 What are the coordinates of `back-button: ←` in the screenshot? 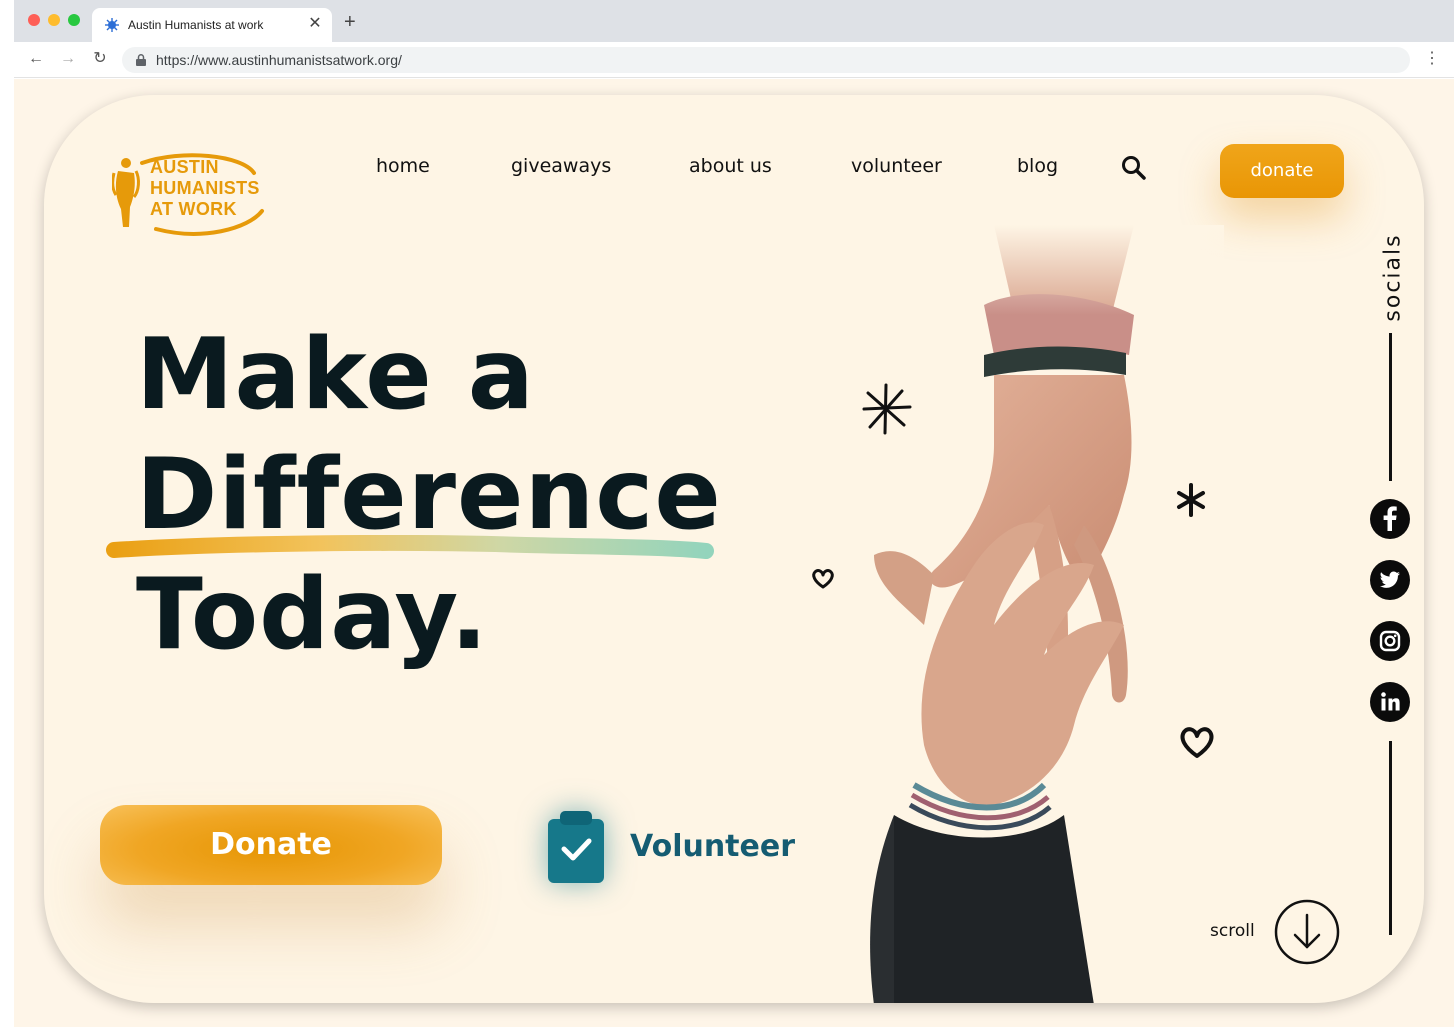 It's located at (36, 59).